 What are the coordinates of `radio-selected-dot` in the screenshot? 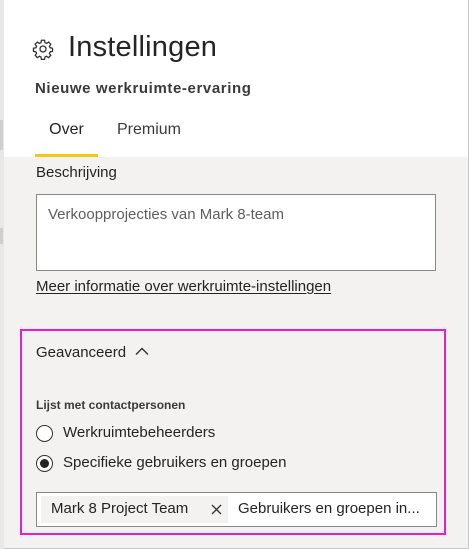 It's located at (44, 463).